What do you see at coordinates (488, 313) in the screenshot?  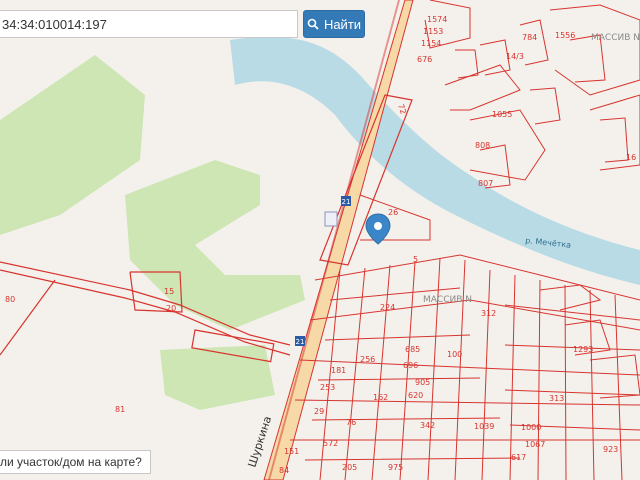 I see `parcel-label: 312` at bounding box center [488, 313].